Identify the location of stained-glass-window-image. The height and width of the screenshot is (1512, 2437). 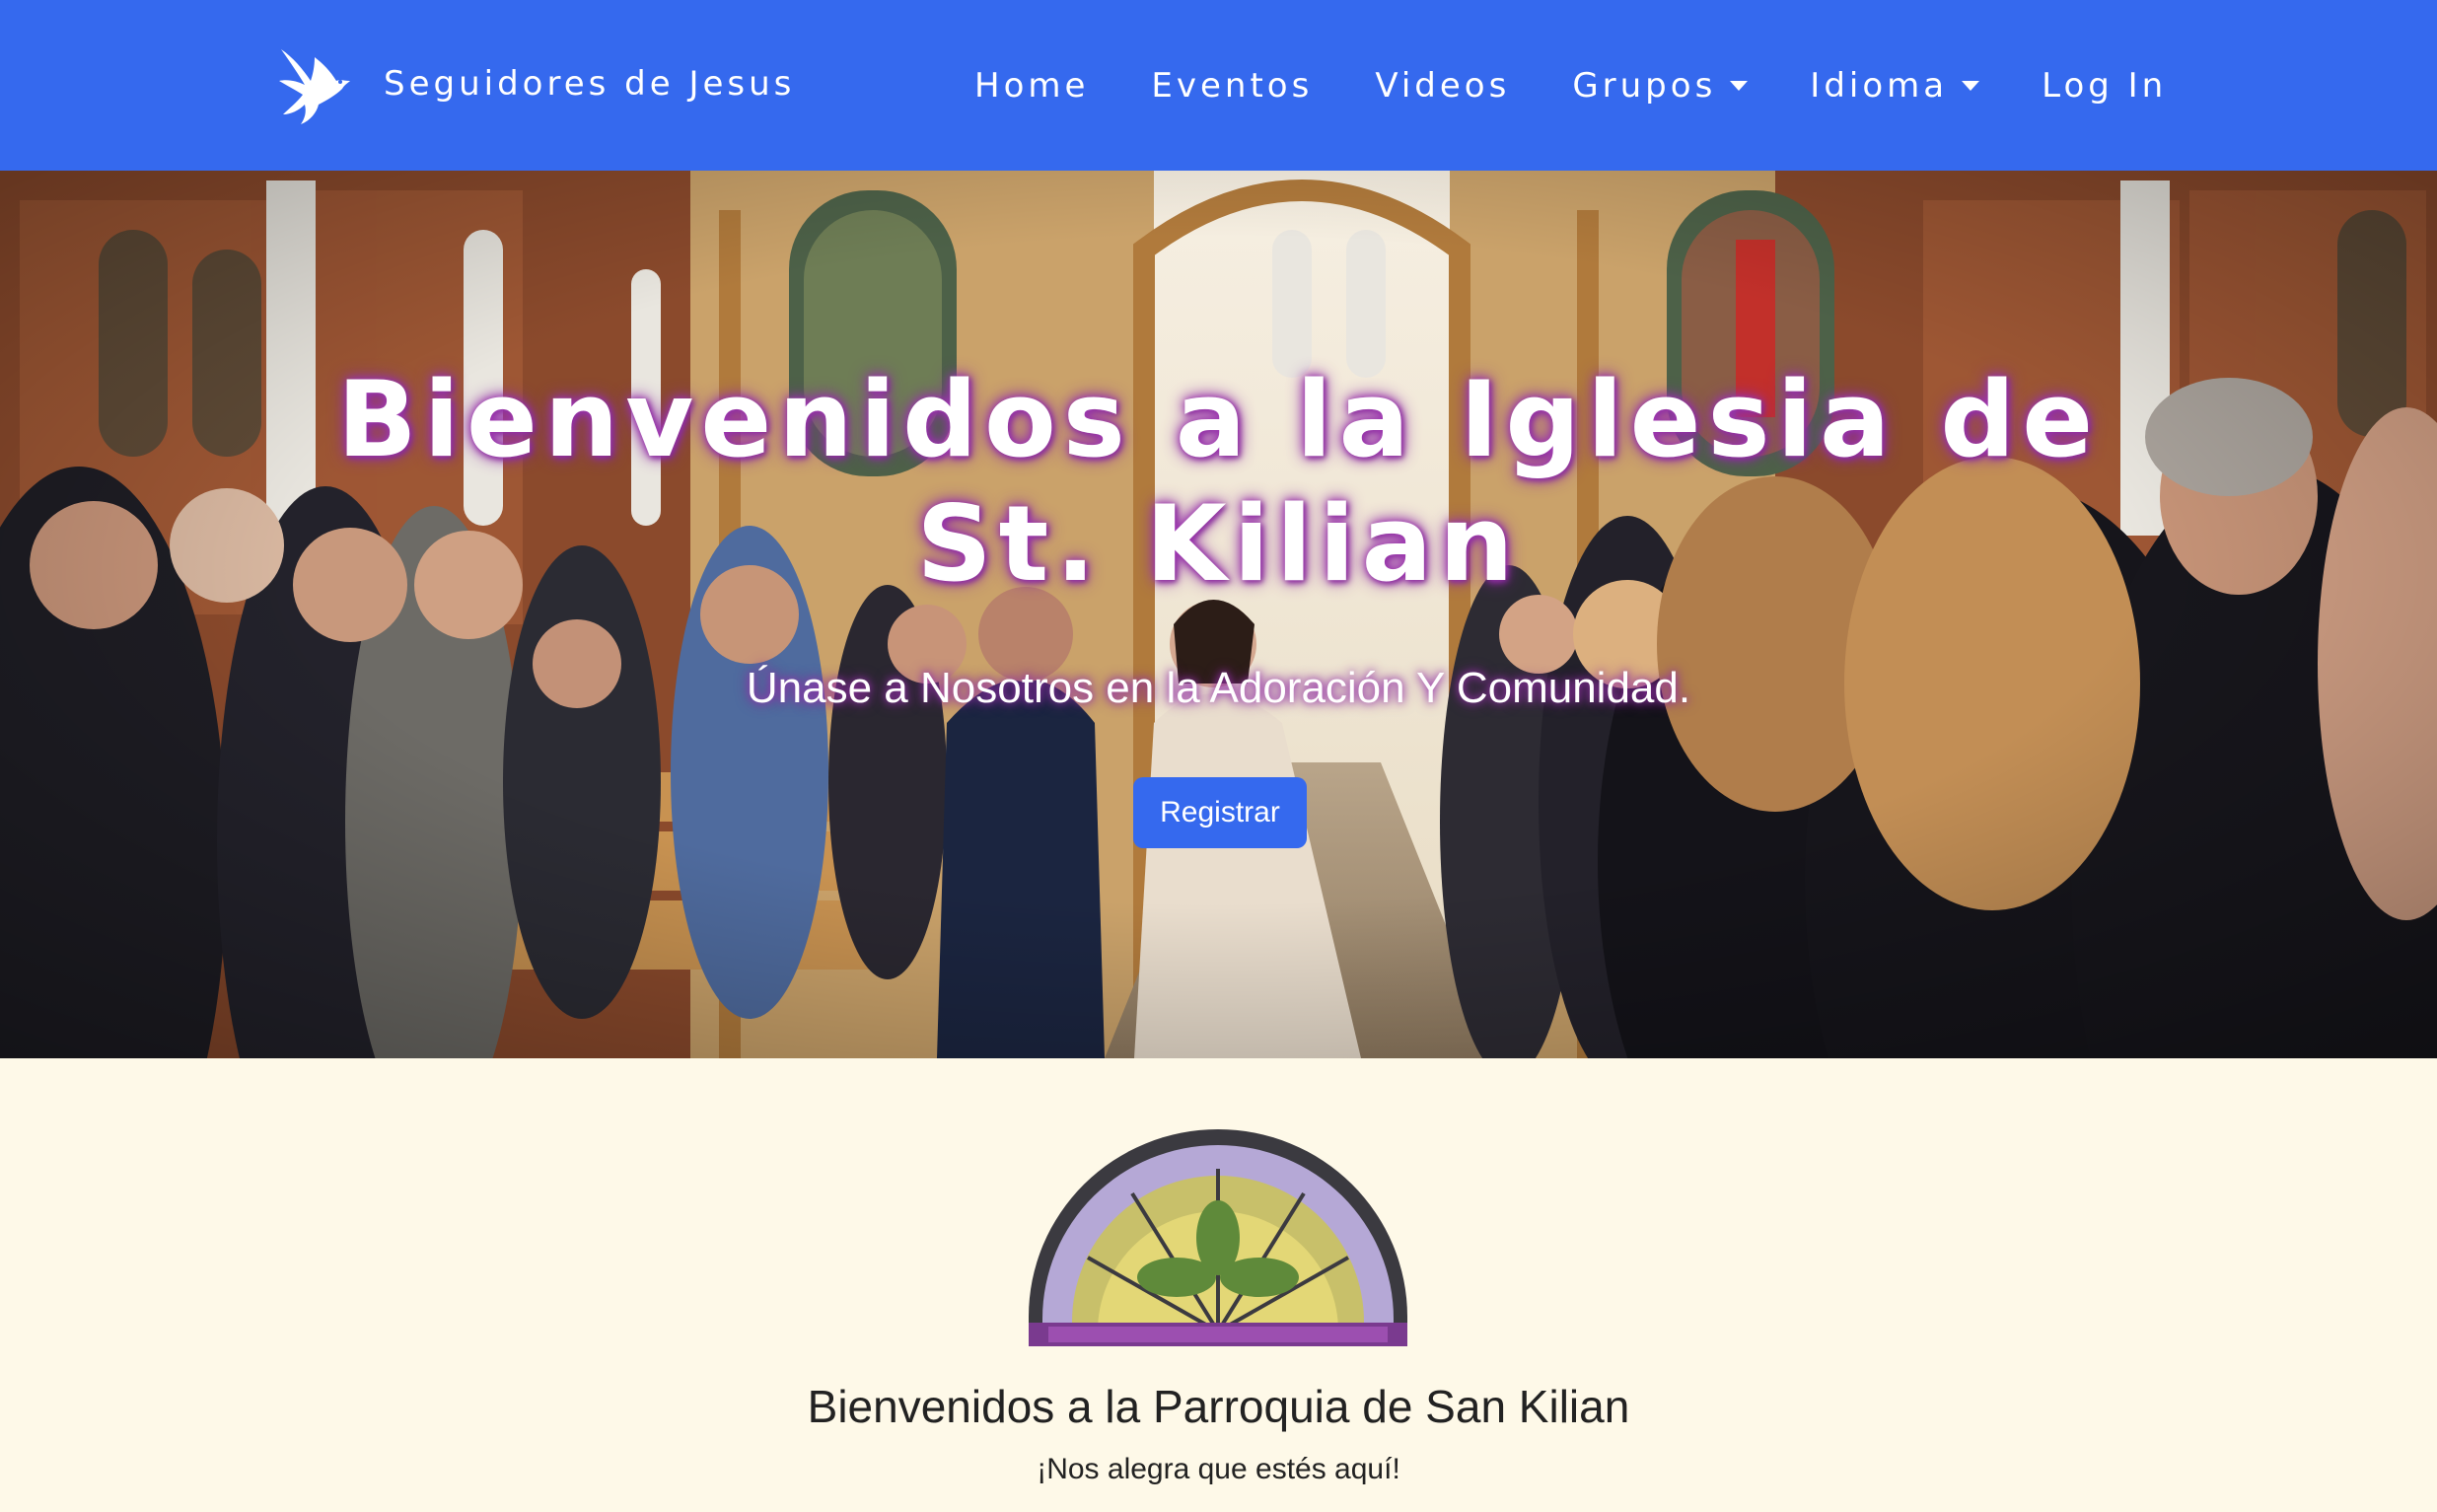
(1218, 1237).